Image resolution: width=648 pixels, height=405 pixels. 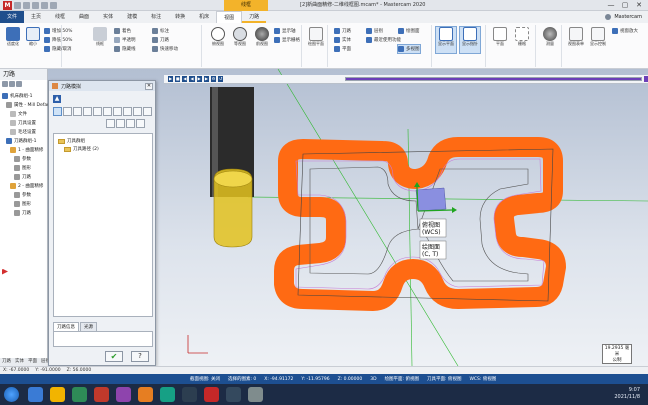 What do you see at coordinates (576, 40) in the screenshot?
I see `view-sheets-button: 视图表单` at bounding box center [576, 40].